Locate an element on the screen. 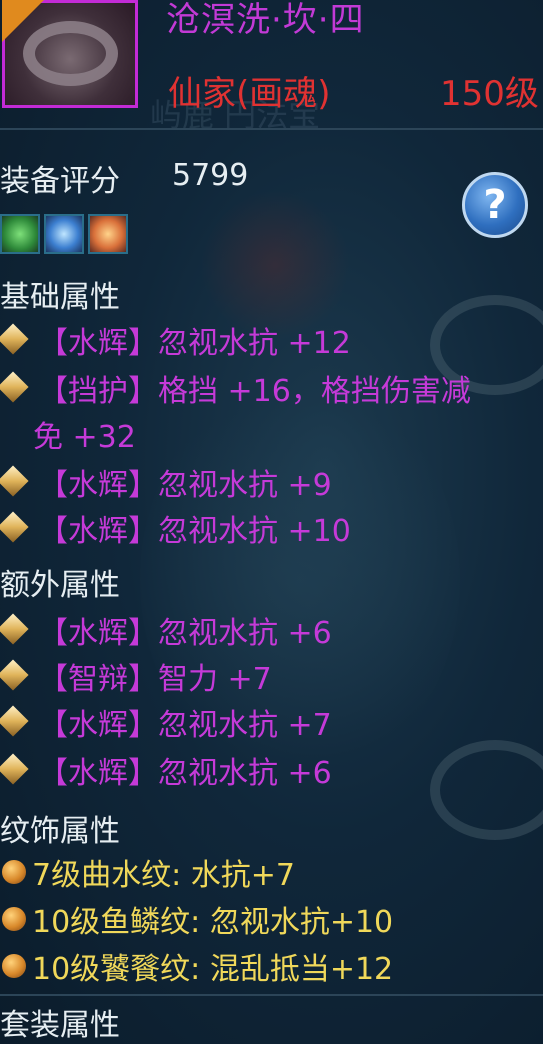 This screenshot has width=543, height=1044. item-title: 沧溟洗·坎·四 is located at coordinates (265, 20).